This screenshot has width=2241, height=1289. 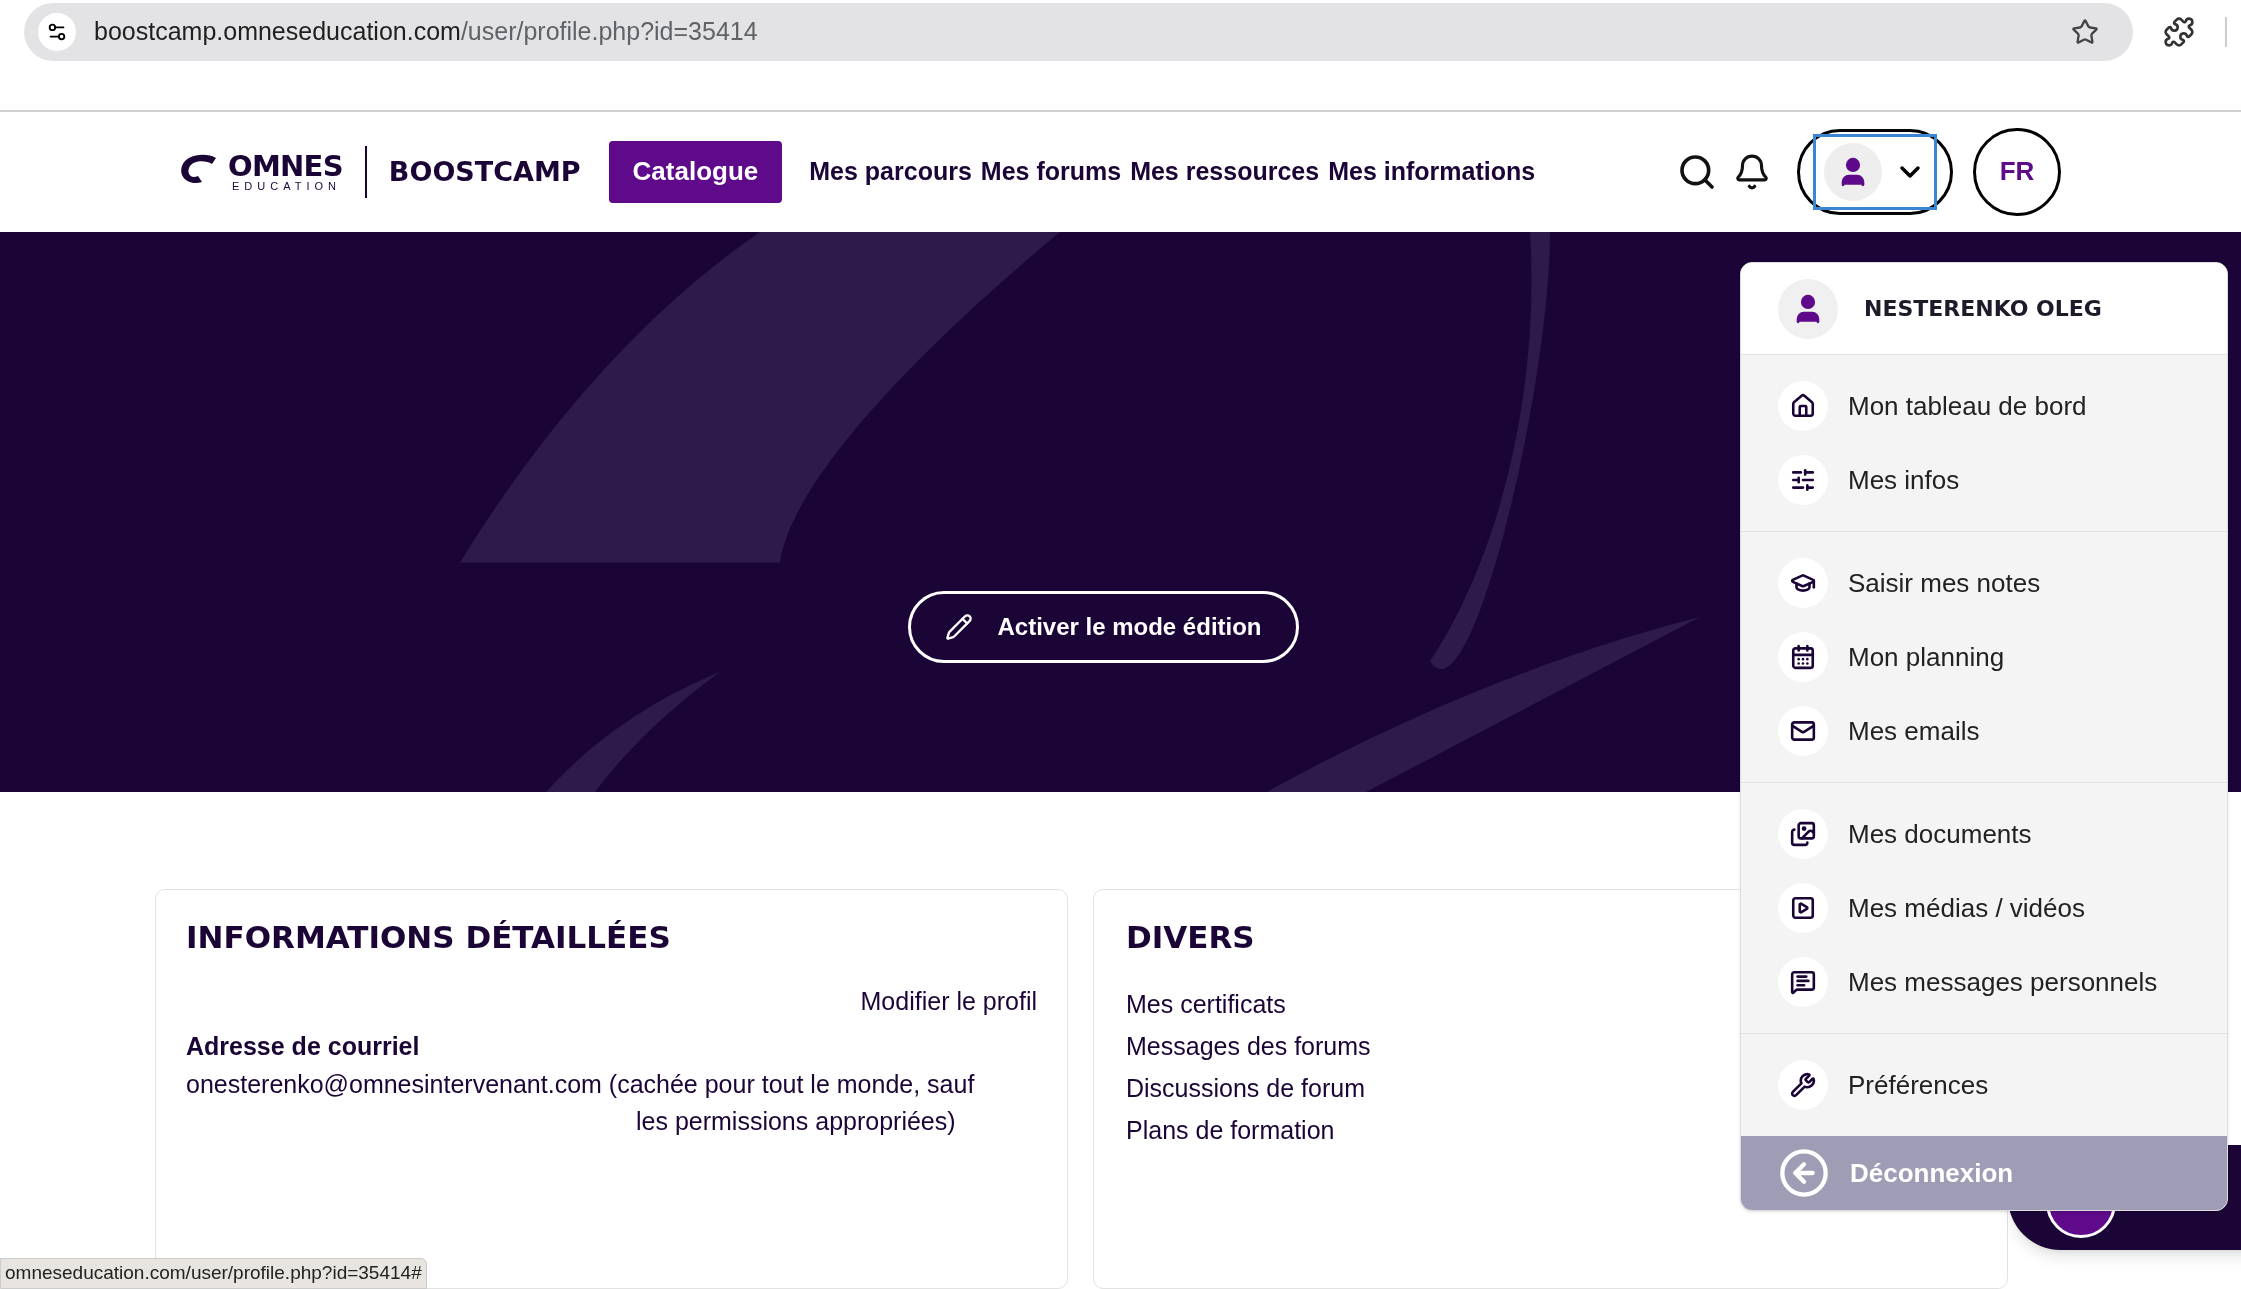 I want to click on logo-subtitle: EDUCATION, so click(x=287, y=186).